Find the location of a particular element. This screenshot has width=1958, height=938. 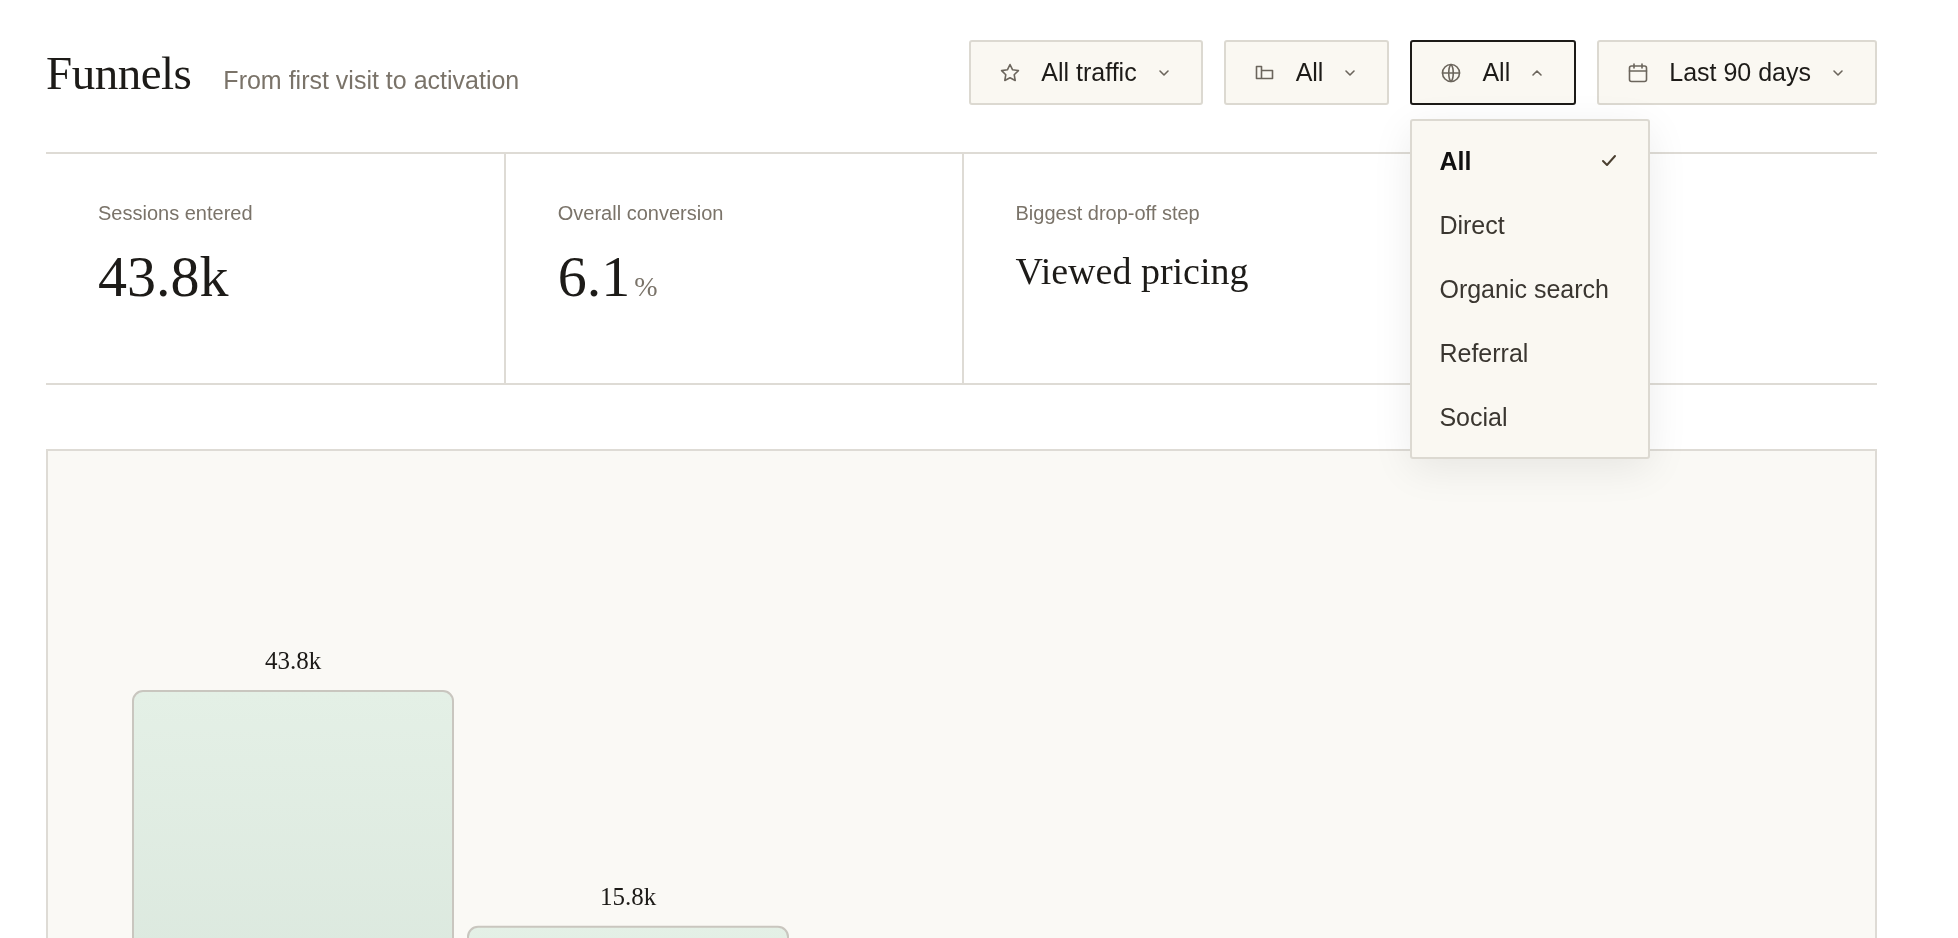

calendar-icon is located at coordinates (1638, 72).